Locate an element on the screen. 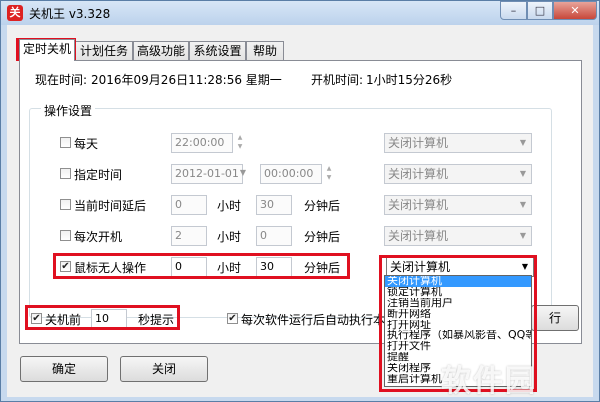  current-time-label: 现在时间: is located at coordinates (61, 80).